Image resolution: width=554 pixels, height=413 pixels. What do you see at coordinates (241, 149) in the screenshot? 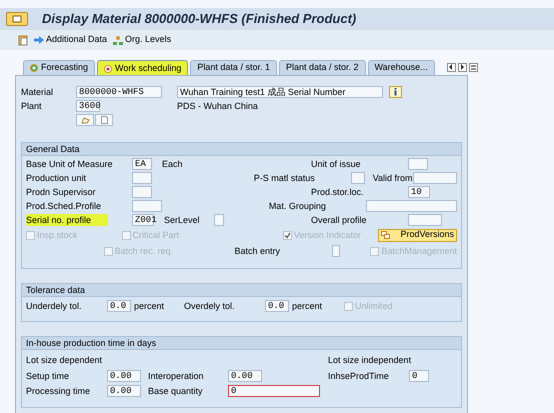
I see `group-title: General Data` at bounding box center [241, 149].